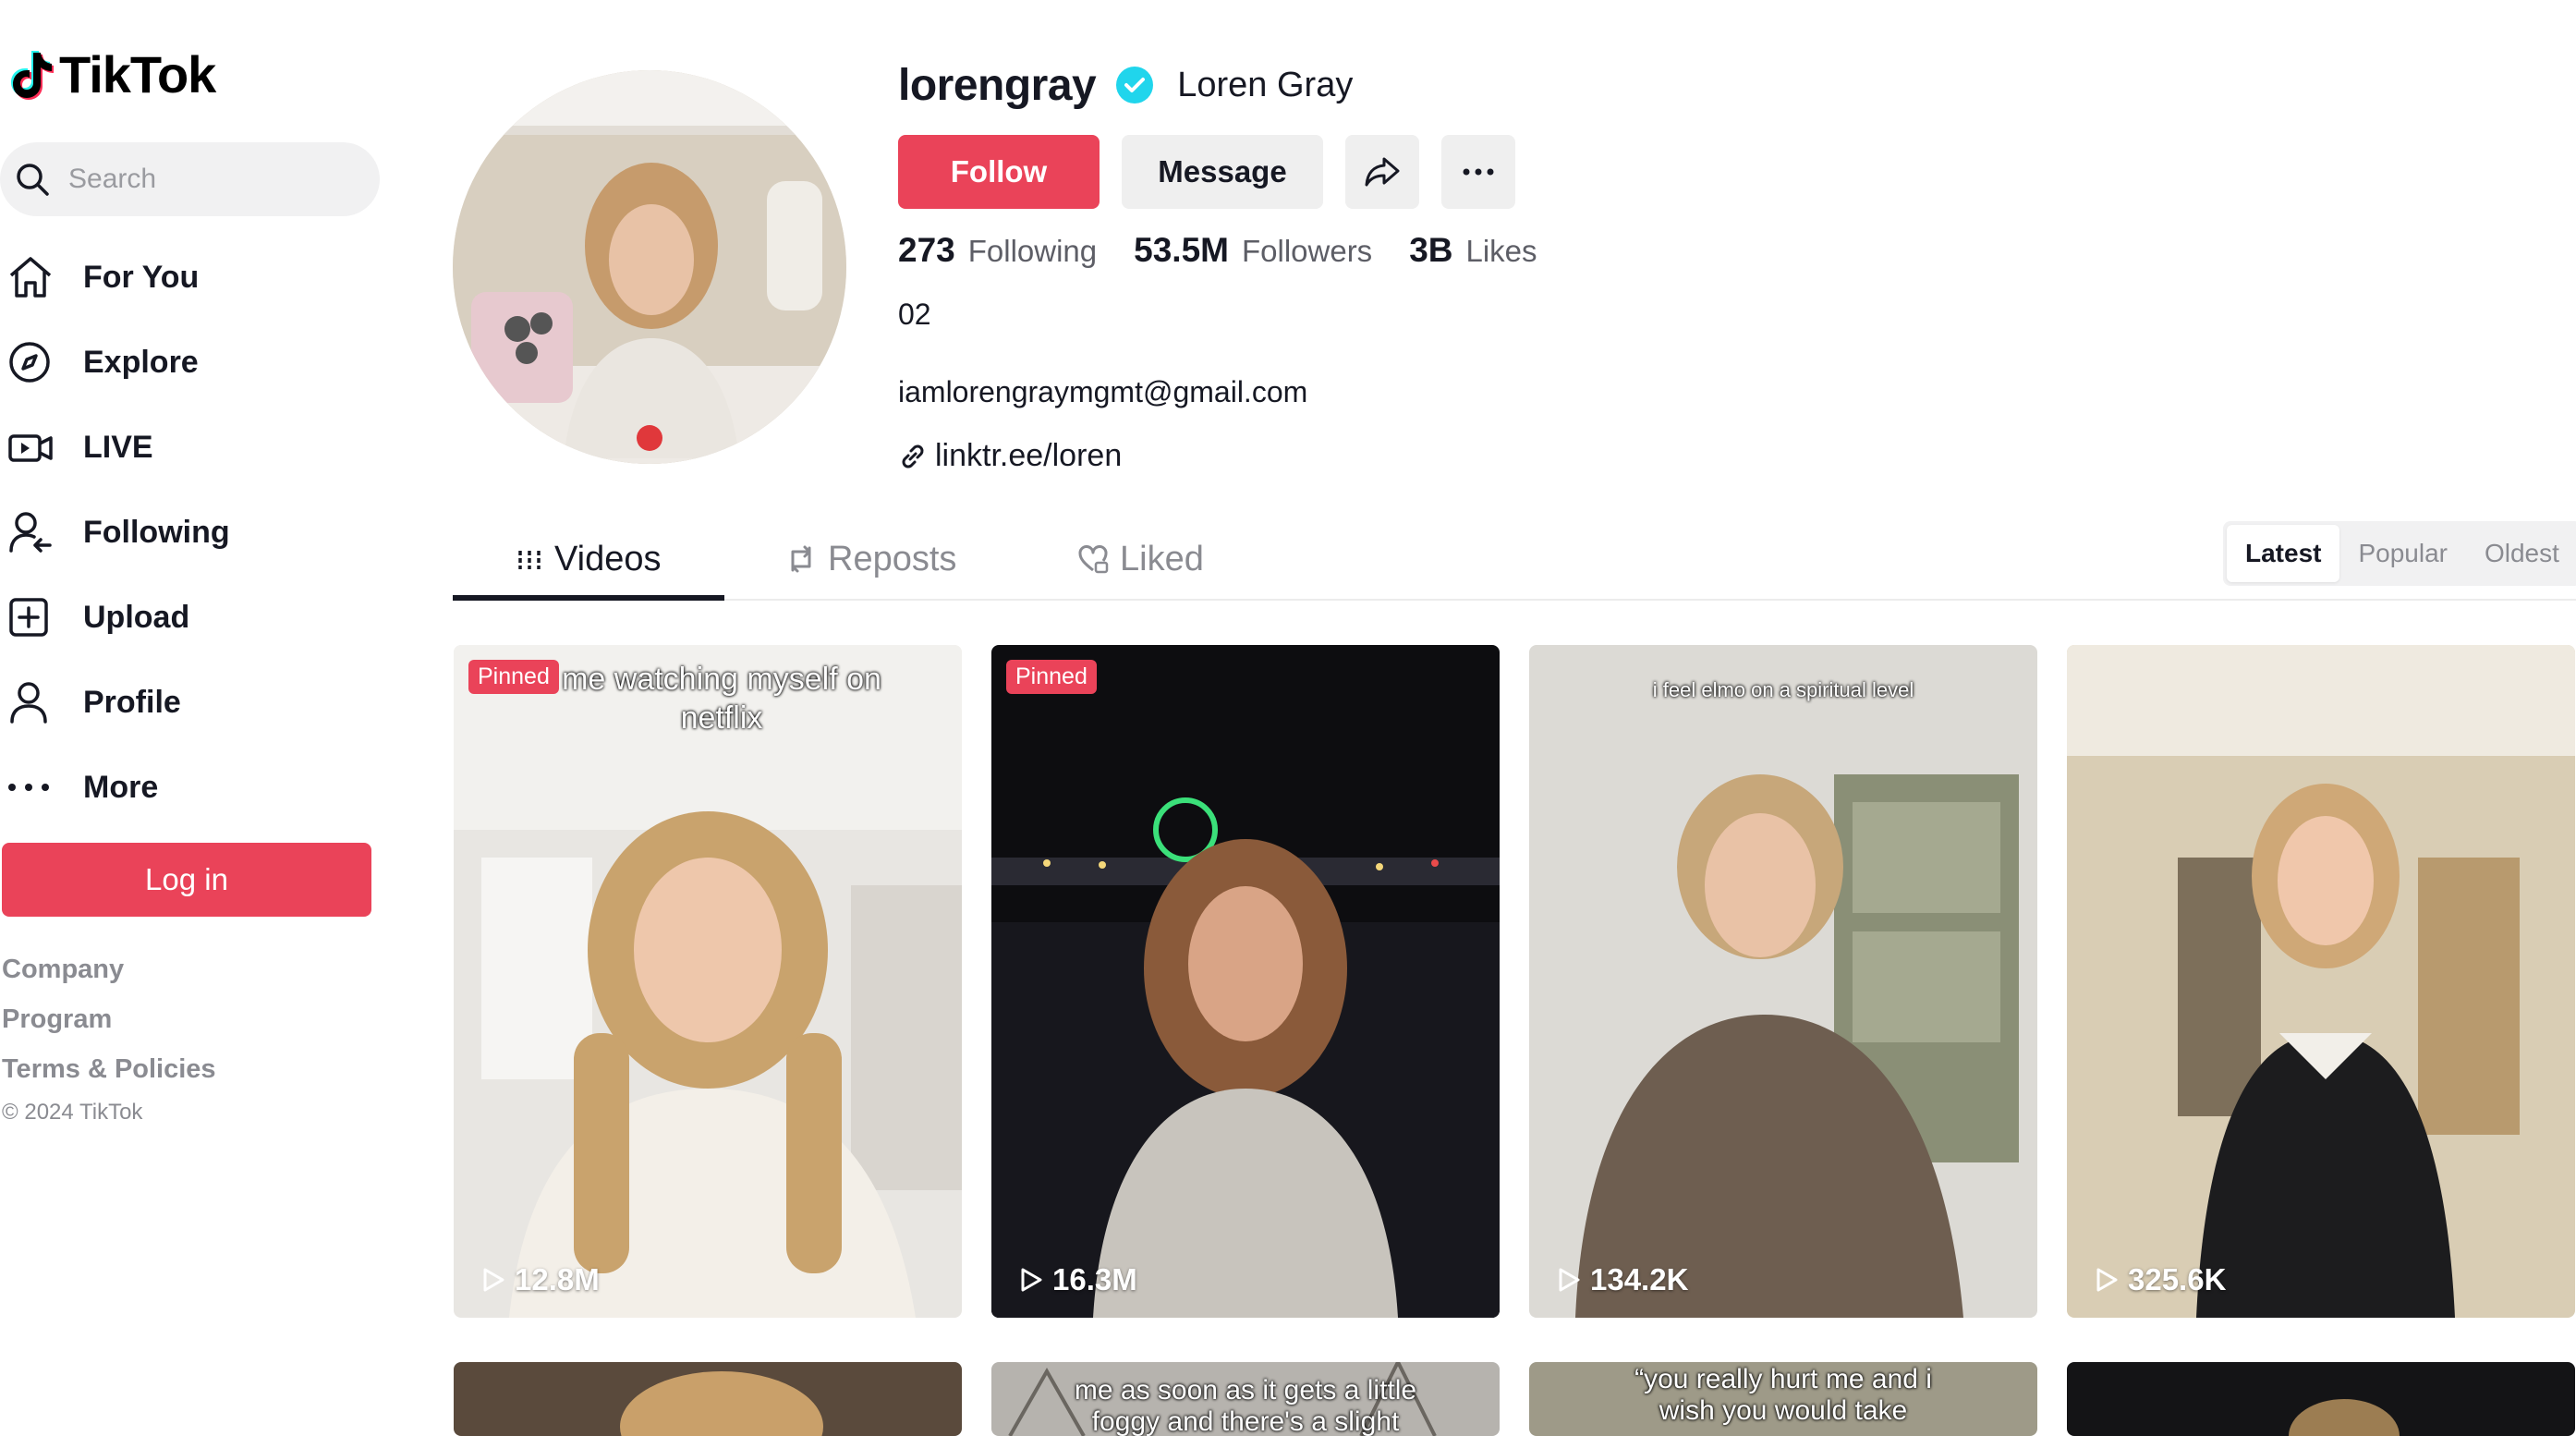  What do you see at coordinates (1181, 250) in the screenshot?
I see `followers-count: 53.5M` at bounding box center [1181, 250].